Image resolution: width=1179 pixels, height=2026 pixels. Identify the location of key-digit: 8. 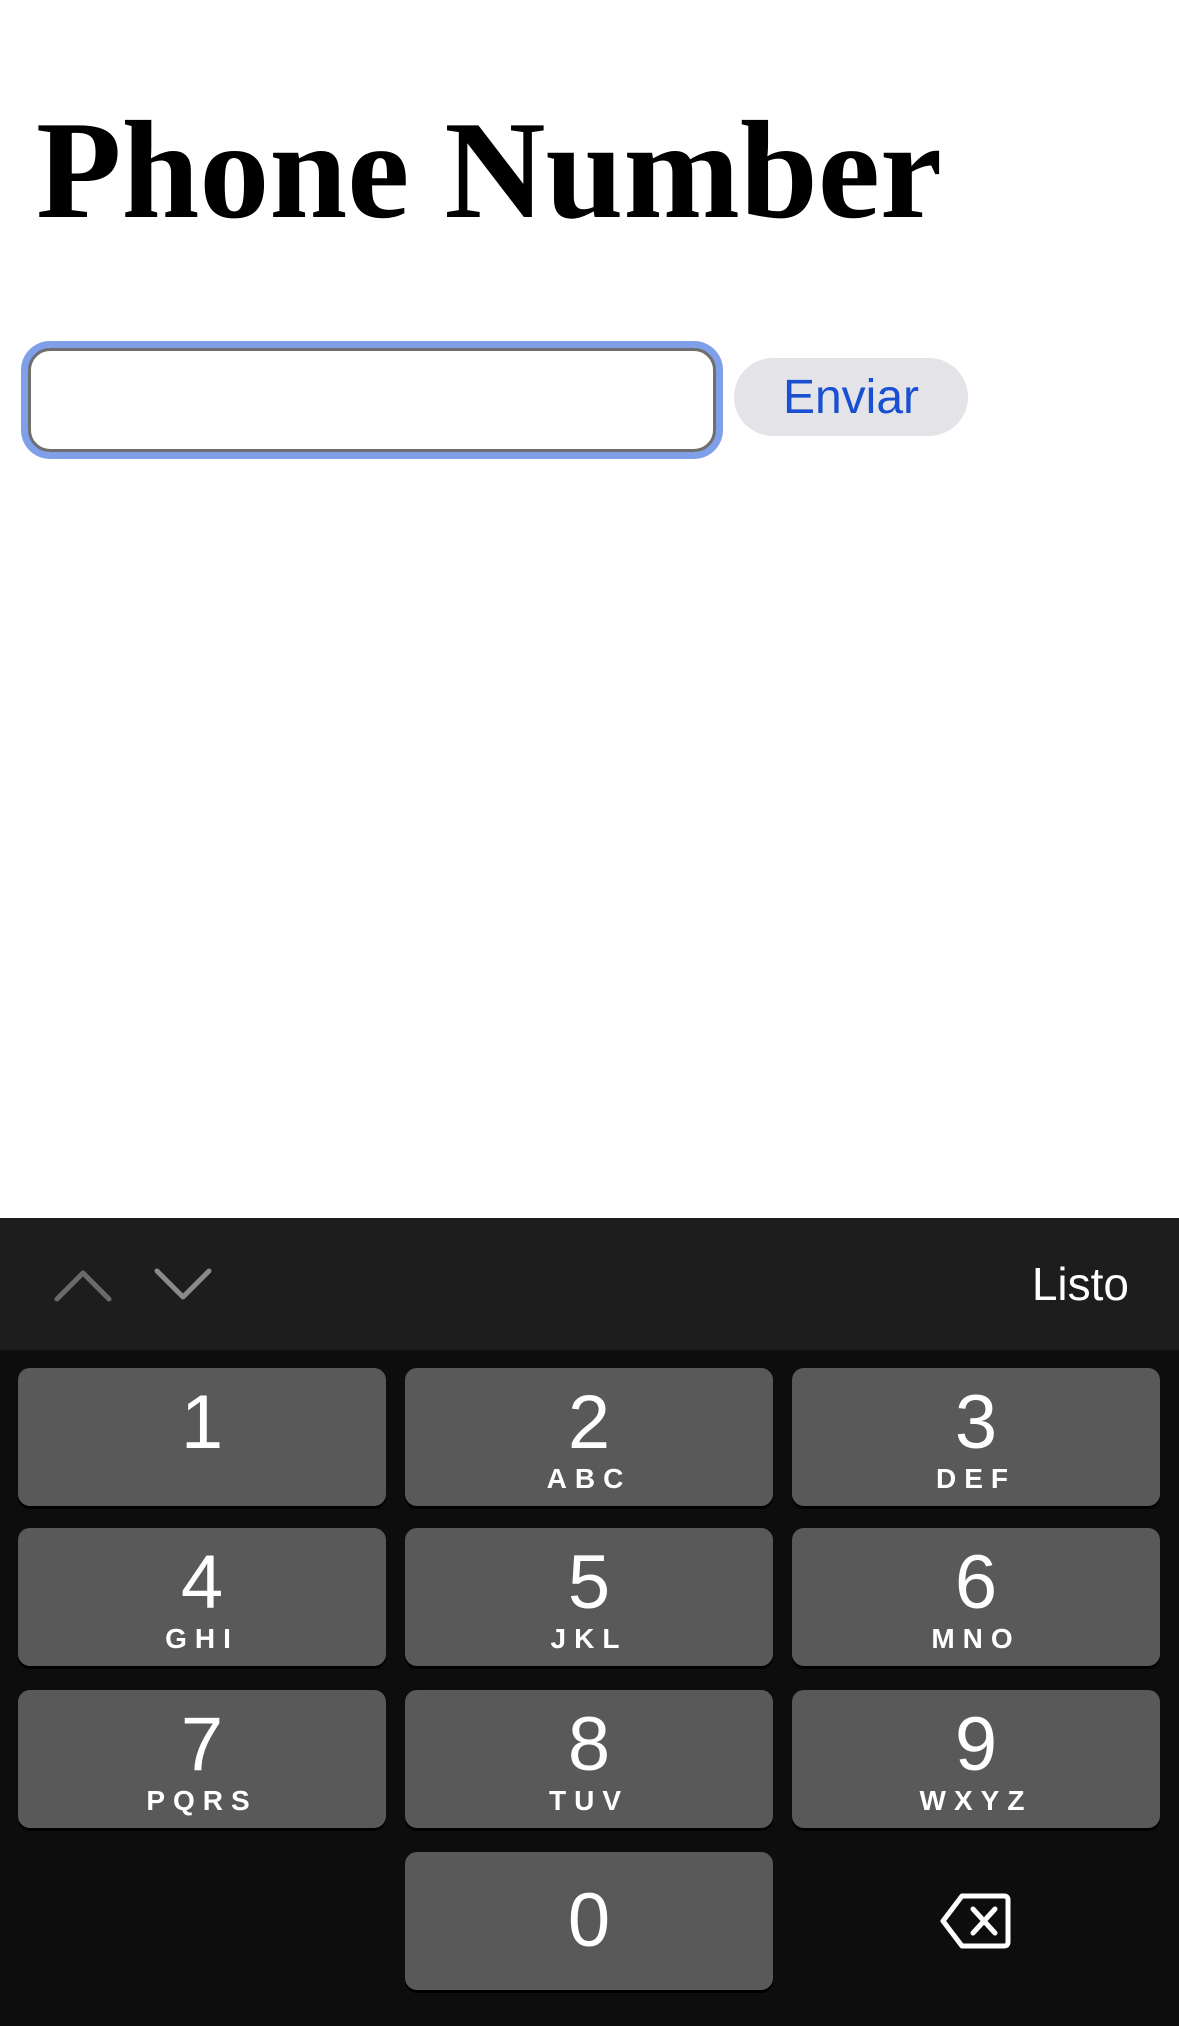
(589, 1744).